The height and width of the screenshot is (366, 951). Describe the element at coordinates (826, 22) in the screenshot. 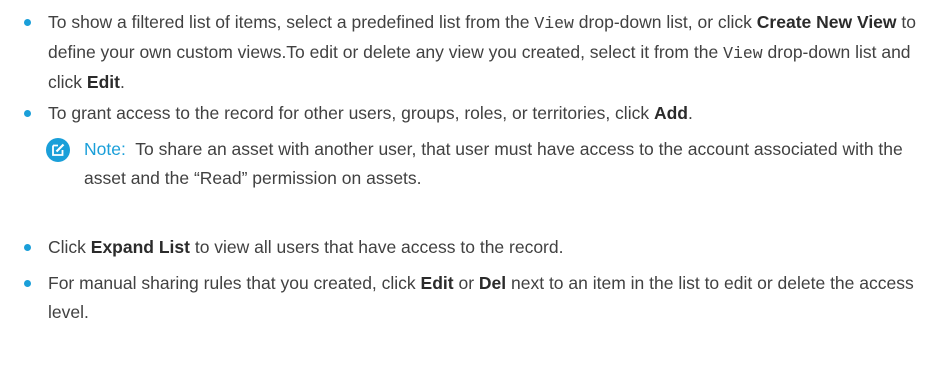

I see `ui-label-create-new-view: Create New View` at that location.